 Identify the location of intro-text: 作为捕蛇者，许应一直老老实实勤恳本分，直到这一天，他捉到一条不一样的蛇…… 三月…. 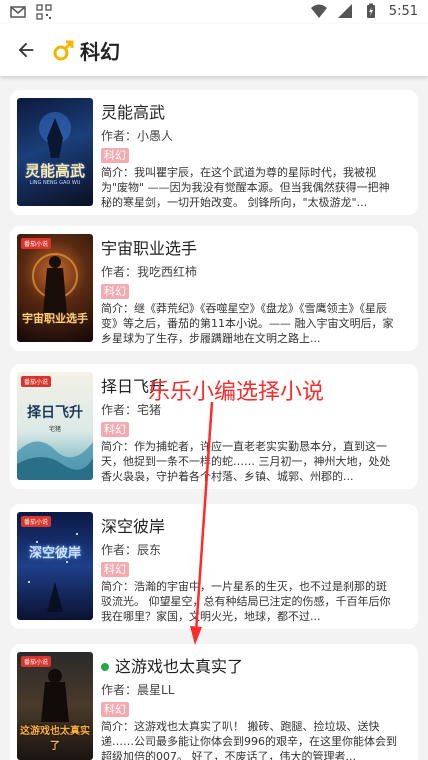
(246, 461).